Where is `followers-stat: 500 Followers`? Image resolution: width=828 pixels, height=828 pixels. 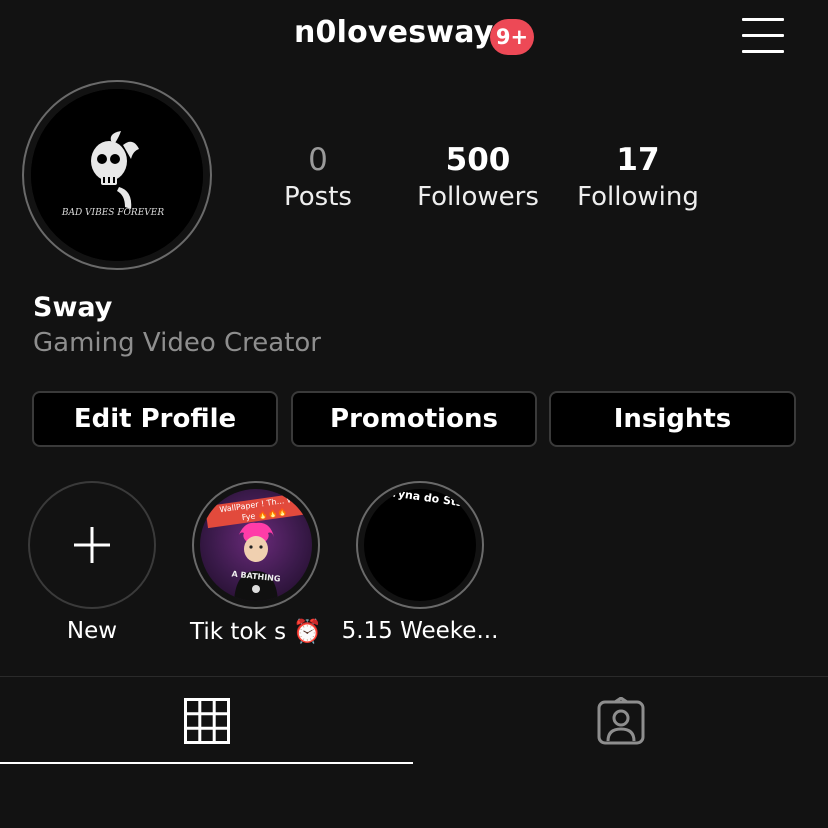
followers-stat: 500 Followers is located at coordinates (478, 177).